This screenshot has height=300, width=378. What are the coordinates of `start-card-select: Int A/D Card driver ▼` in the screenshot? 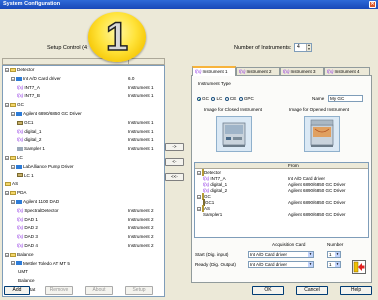 It's located at (281, 254).